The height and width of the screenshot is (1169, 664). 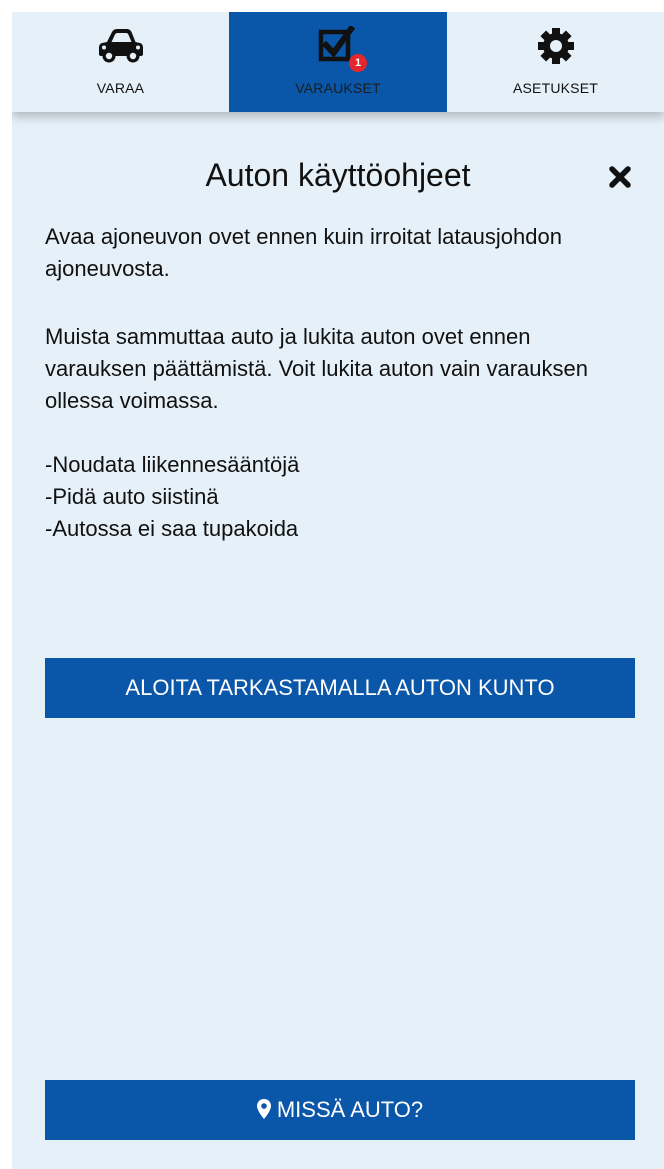 I want to click on tab-label-varaa: VARAA, so click(x=120, y=88).